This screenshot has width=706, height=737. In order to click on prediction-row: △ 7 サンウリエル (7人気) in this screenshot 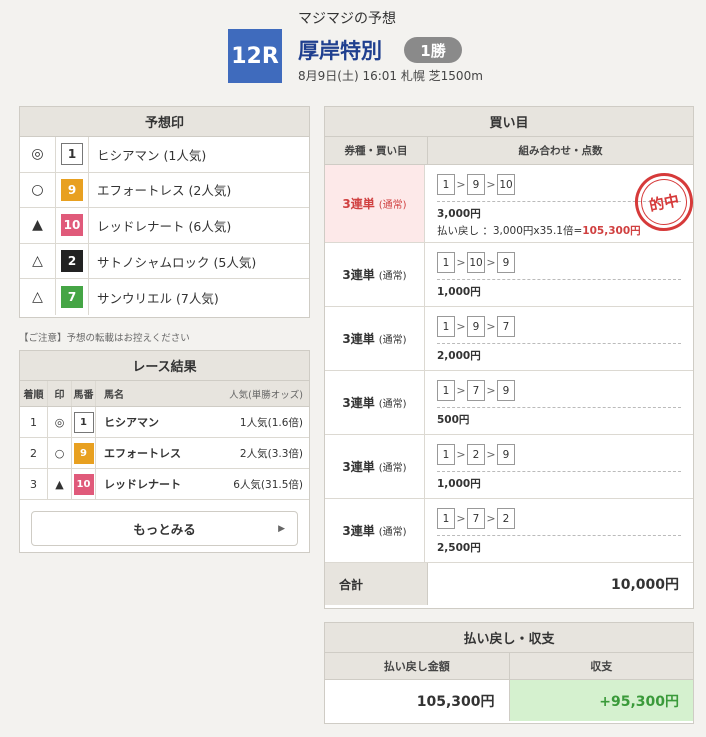, I will do `click(164, 297)`.